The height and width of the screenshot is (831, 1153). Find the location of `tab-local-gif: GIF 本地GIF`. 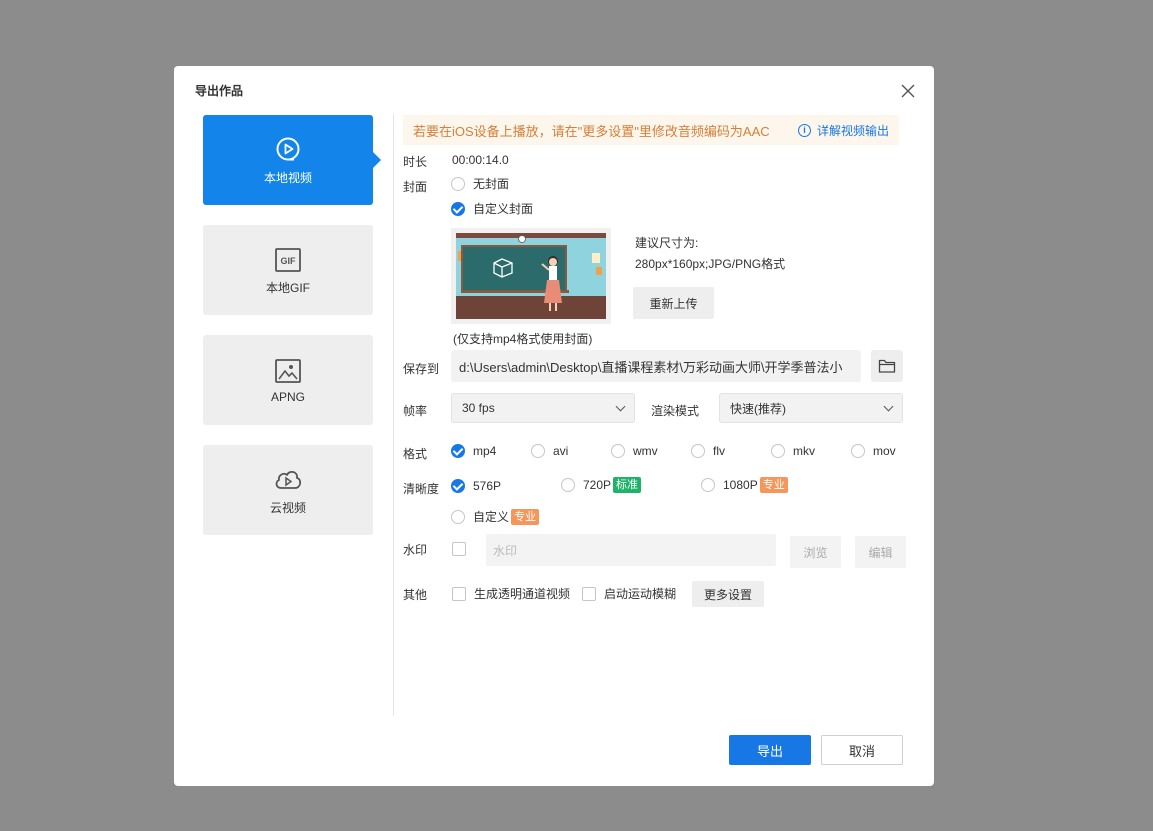

tab-local-gif: GIF 本地GIF is located at coordinates (288, 270).